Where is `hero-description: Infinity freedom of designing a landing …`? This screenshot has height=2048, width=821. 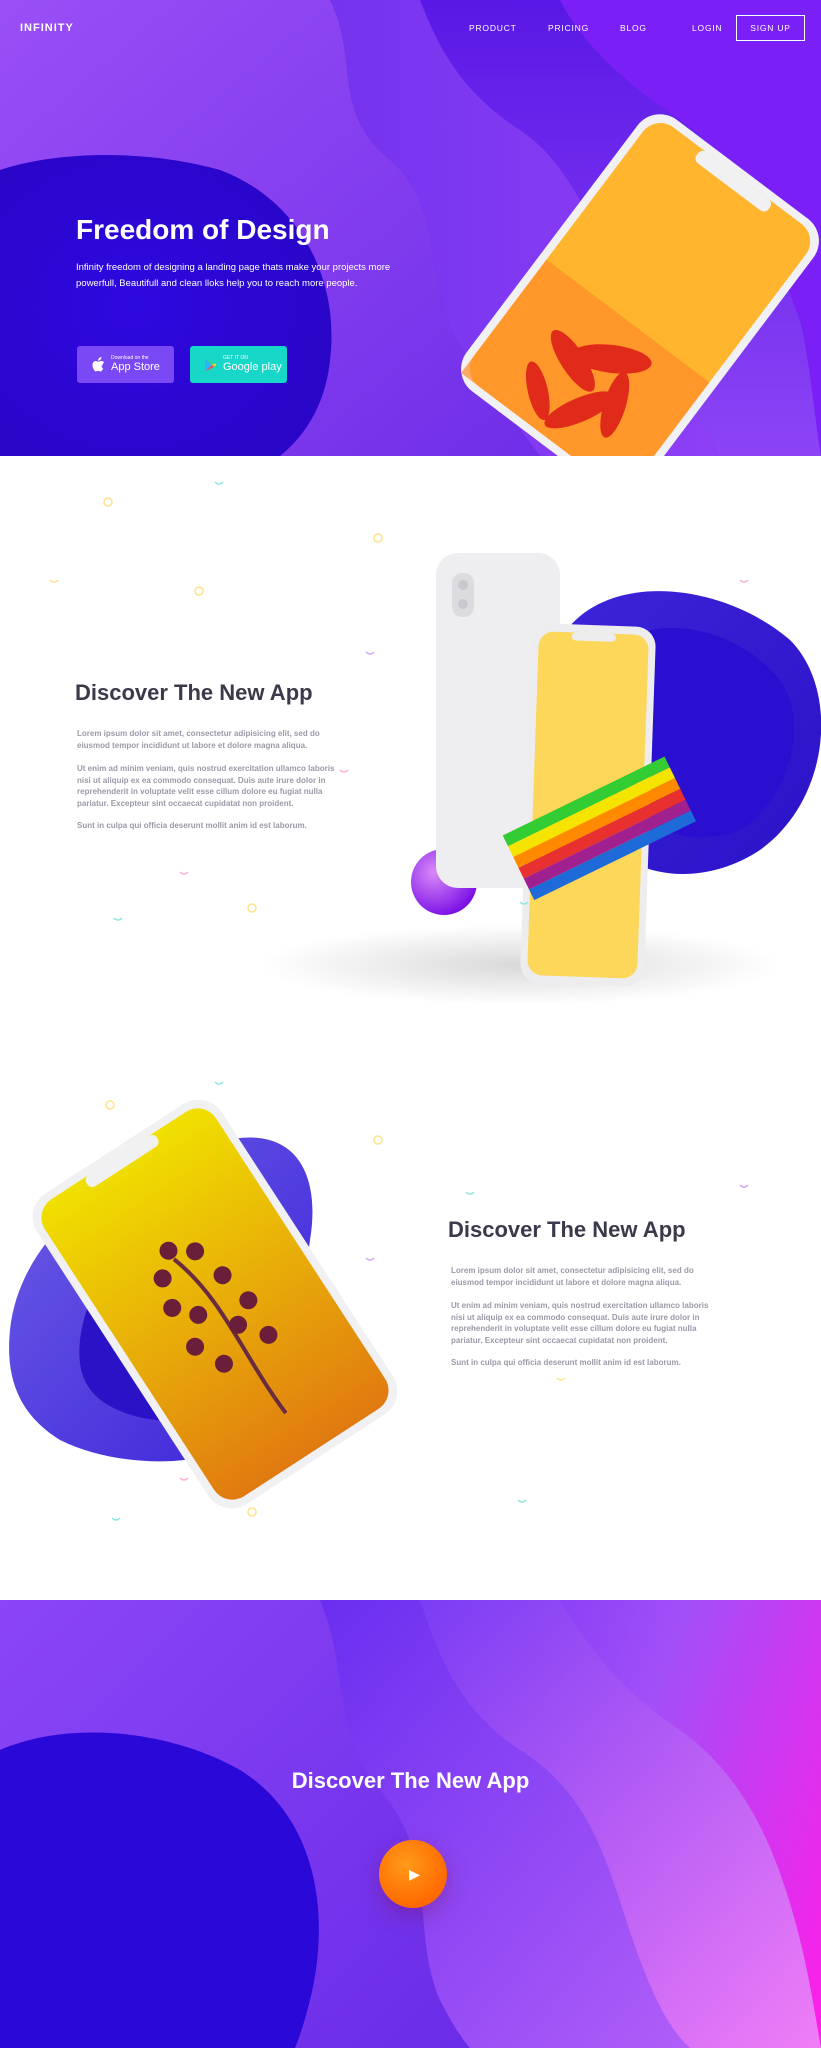
hero-description: Infinity freedom of designing a landing … is located at coordinates (233, 275).